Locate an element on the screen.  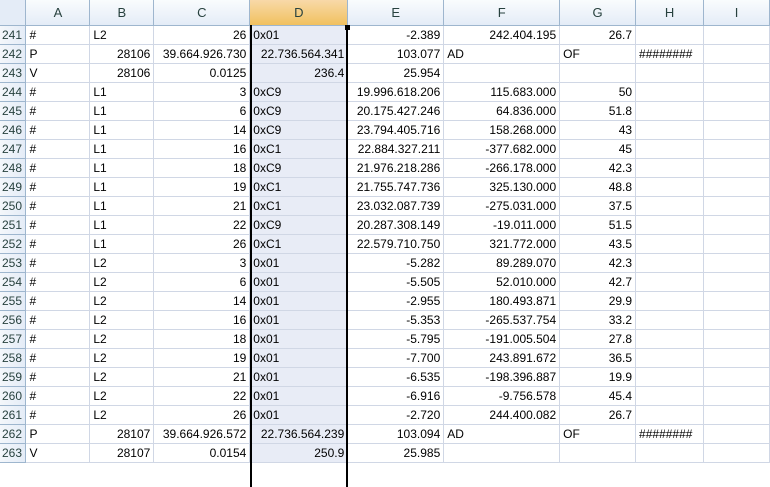
row-header: 251 is located at coordinates (13, 225).